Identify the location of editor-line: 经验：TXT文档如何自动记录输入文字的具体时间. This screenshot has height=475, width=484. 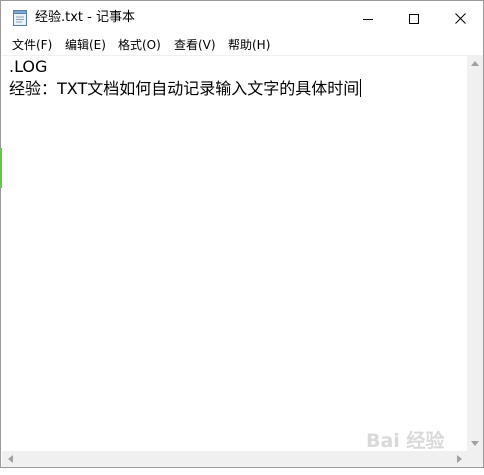
(185, 89).